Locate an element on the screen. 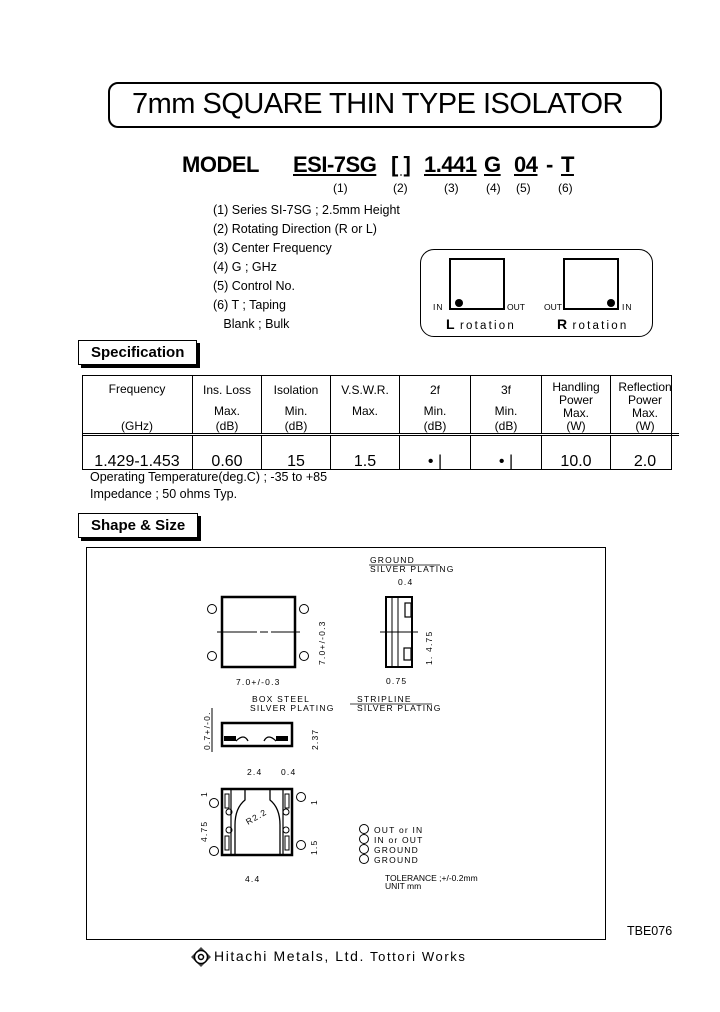 This screenshot has width=720, height=1012. dim-width: 7.0+/-0.3 is located at coordinates (258, 682).